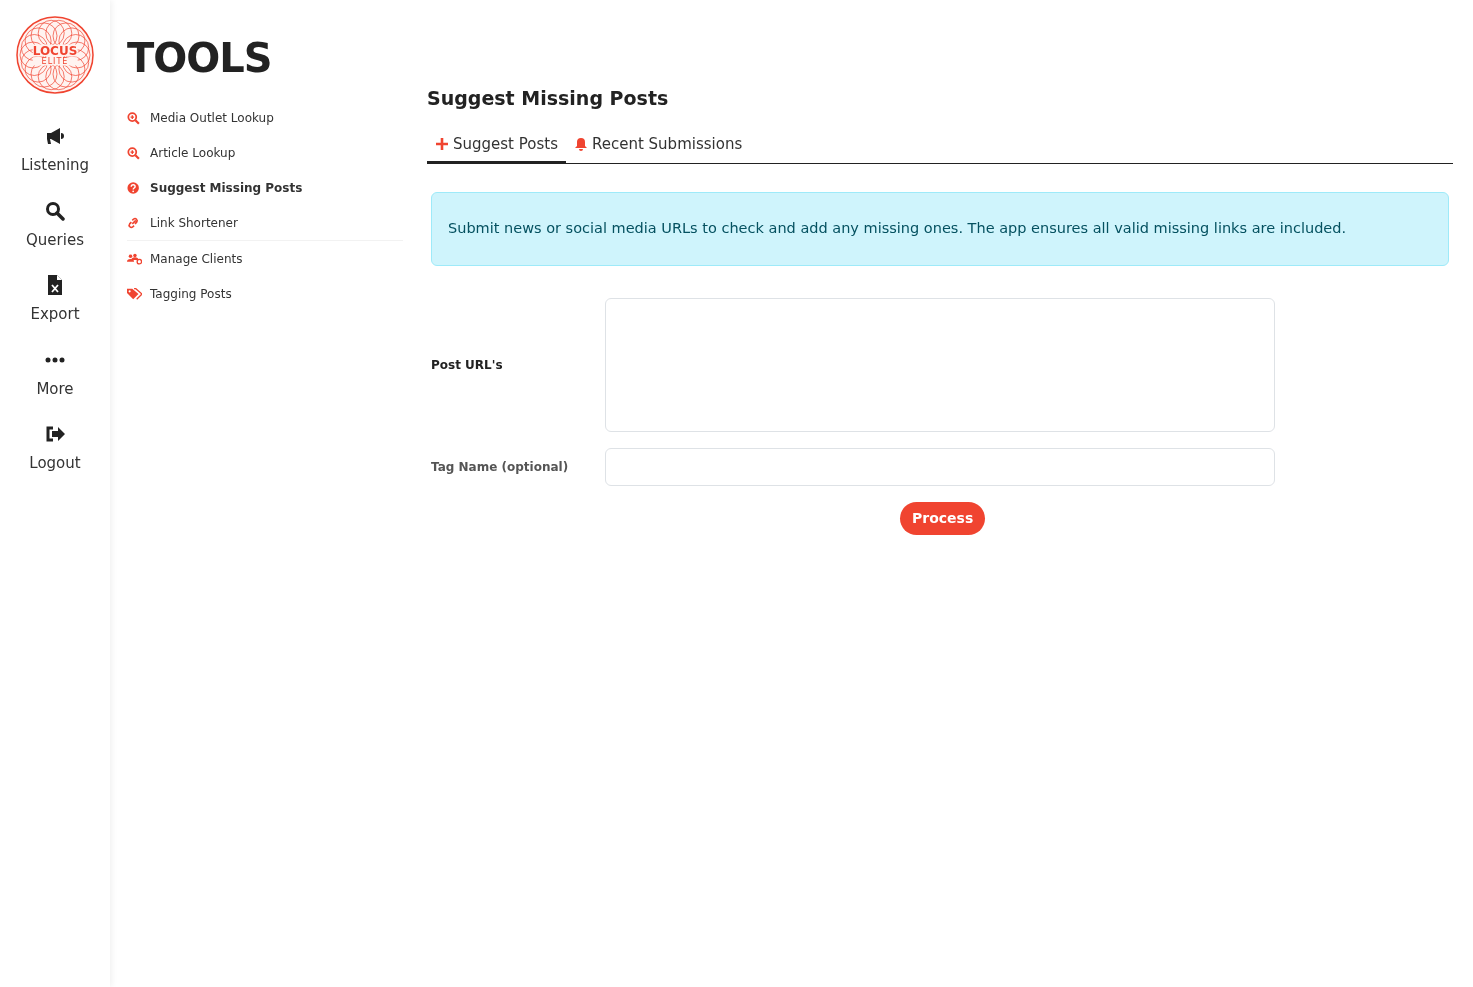 This screenshot has width=1473, height=987. Describe the element at coordinates (55, 449) in the screenshot. I see `rail-nav-item: Logout` at that location.